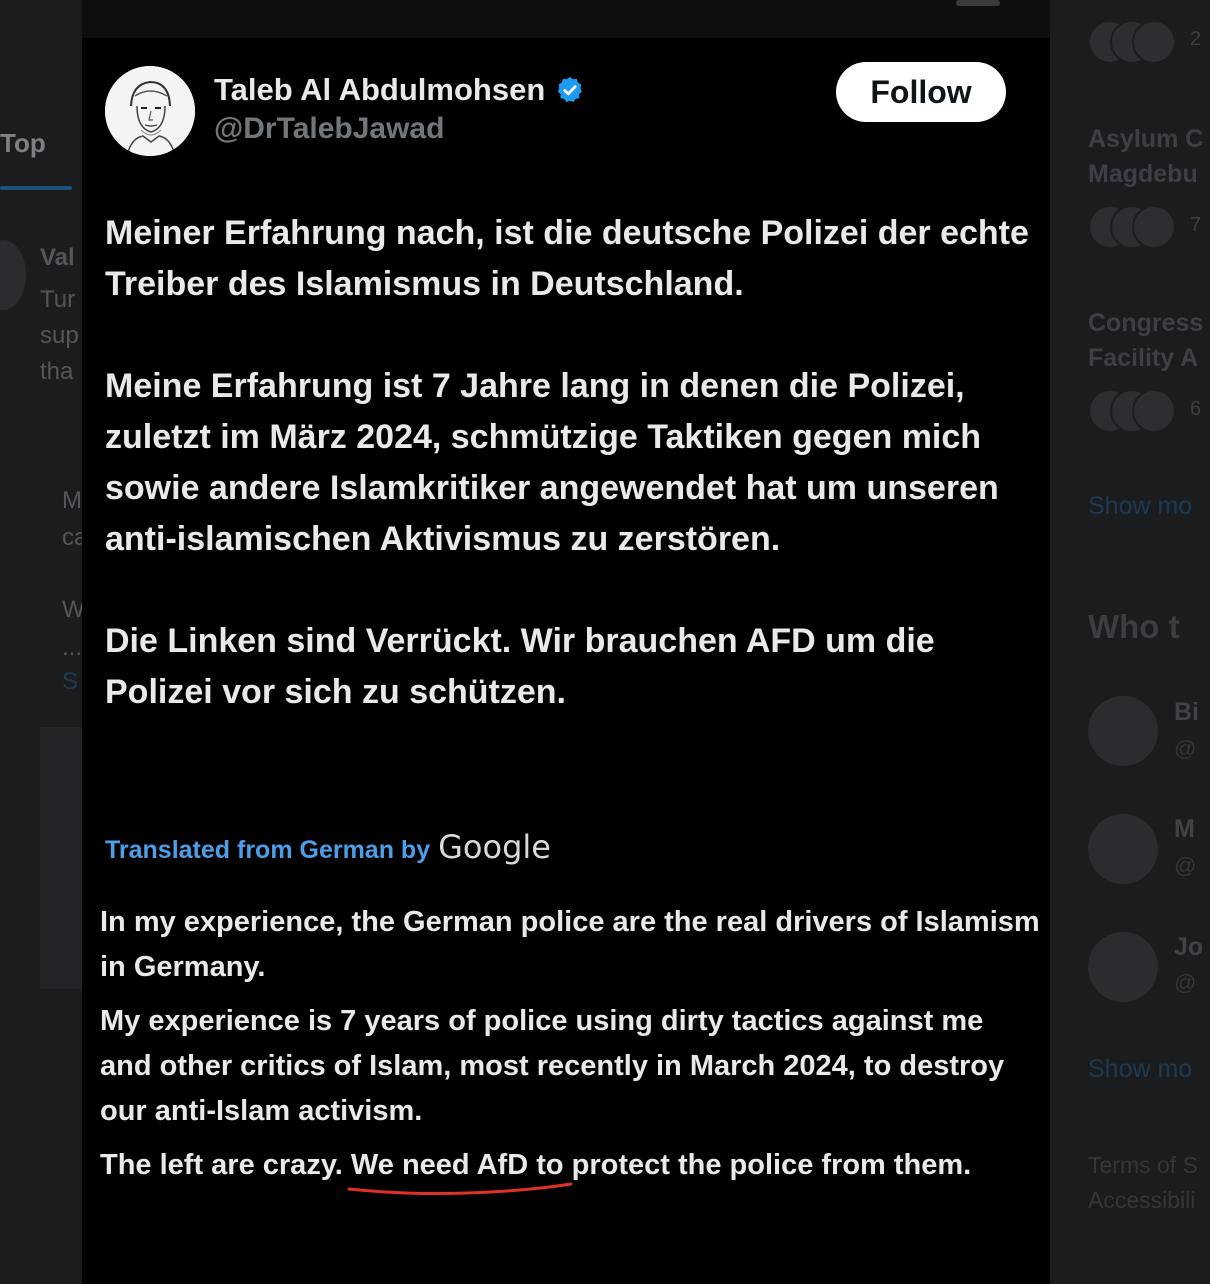 The width and height of the screenshot is (1210, 1284). I want to click on feed-avatar, so click(13, 275).